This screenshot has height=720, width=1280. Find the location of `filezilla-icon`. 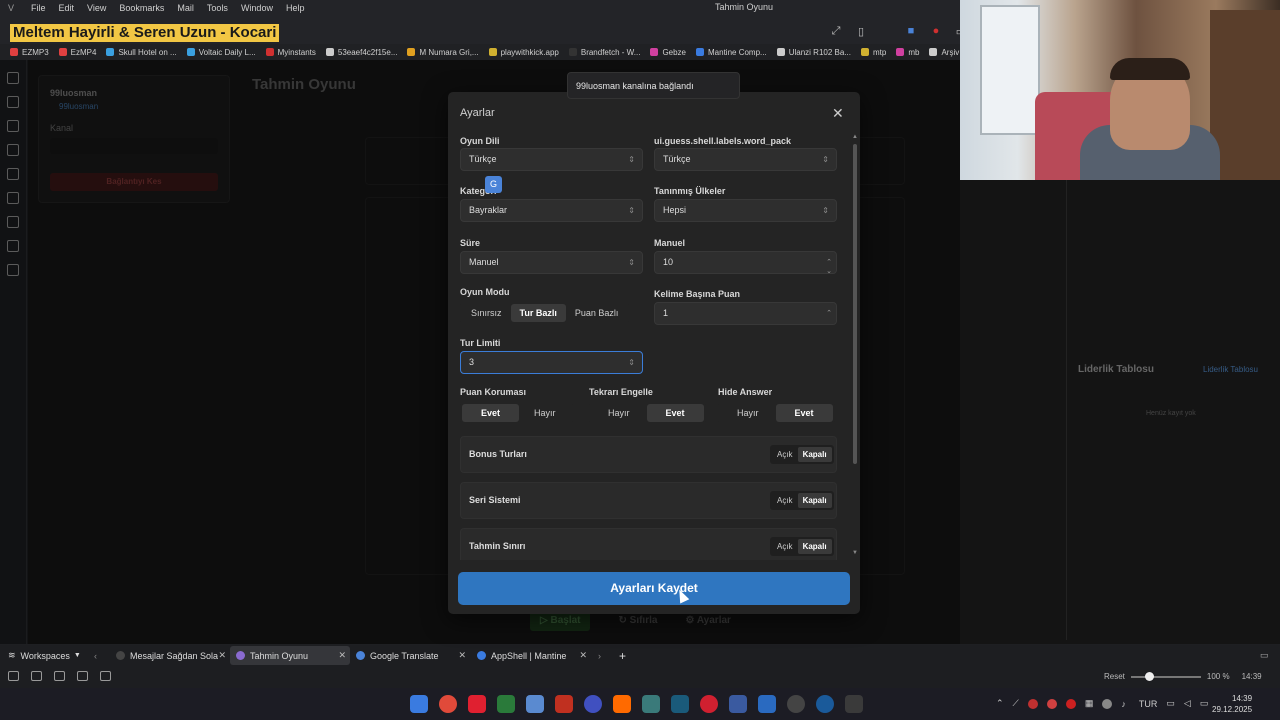

filezilla-icon is located at coordinates (564, 704).